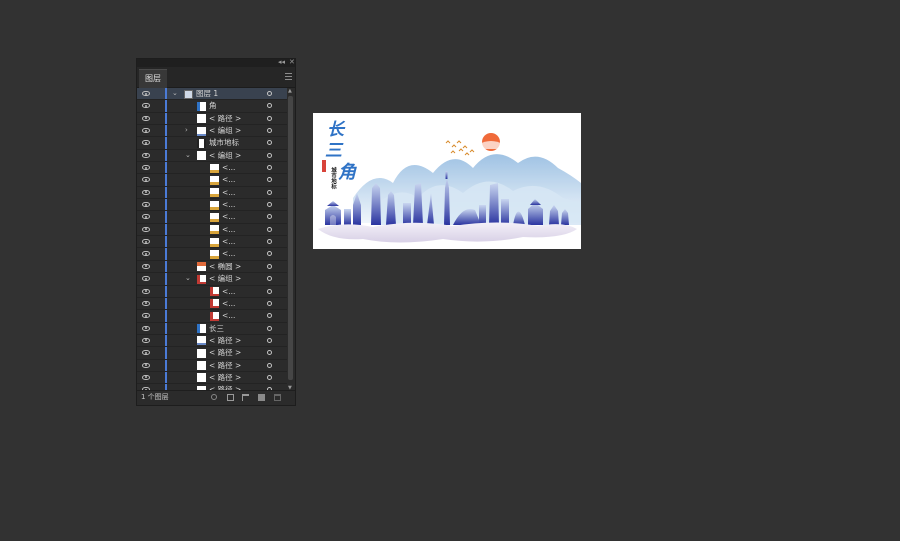 This screenshot has width=900, height=541. I want to click on artboard: 长 三 角 城市地标, so click(447, 181).